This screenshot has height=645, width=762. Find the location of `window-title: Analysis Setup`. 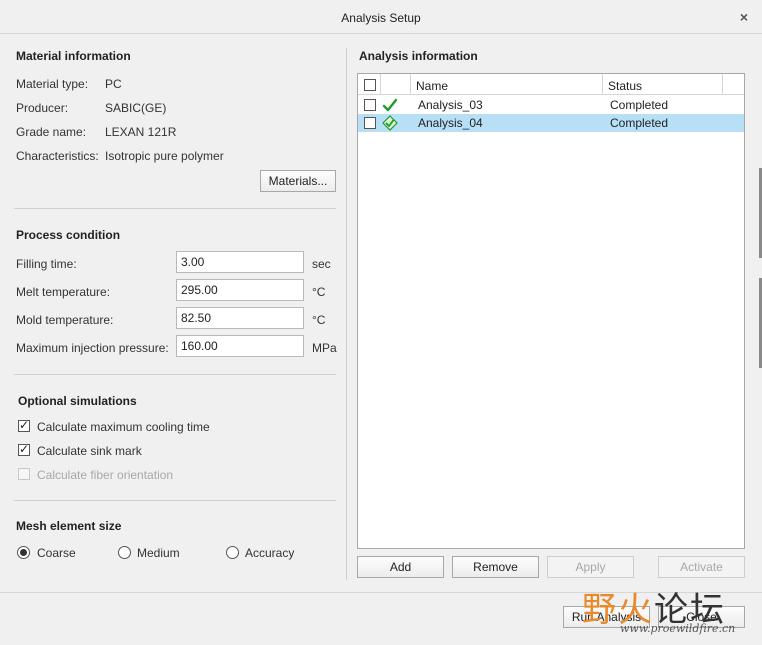

window-title: Analysis Setup is located at coordinates (381, 18).